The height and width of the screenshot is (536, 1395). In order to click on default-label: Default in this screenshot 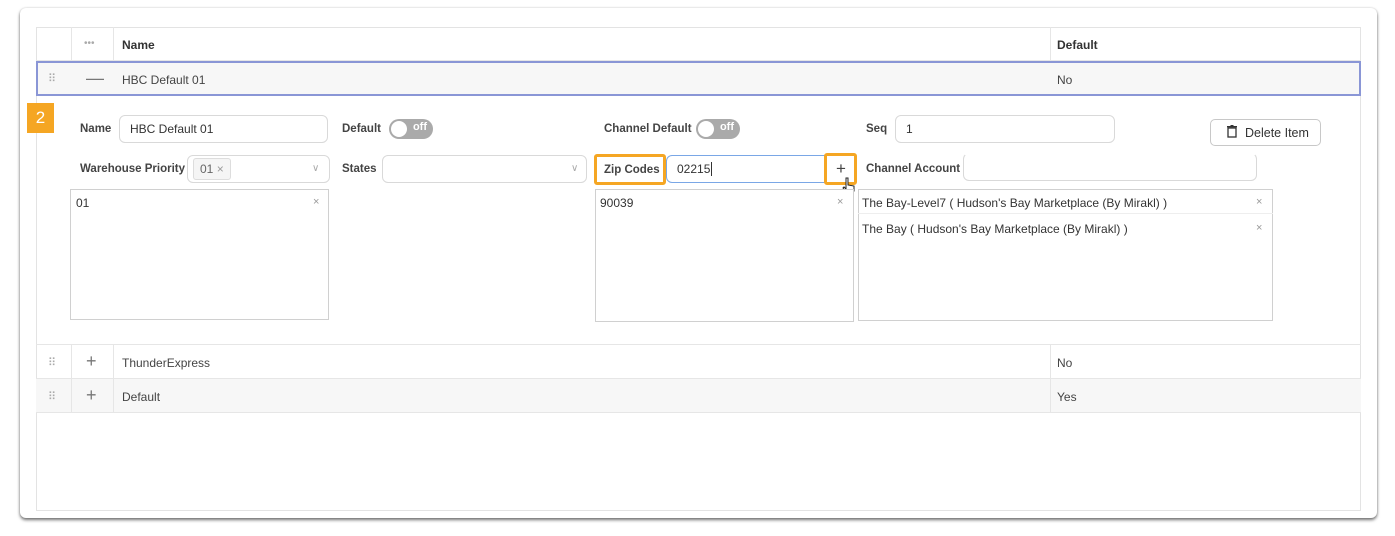, I will do `click(361, 129)`.